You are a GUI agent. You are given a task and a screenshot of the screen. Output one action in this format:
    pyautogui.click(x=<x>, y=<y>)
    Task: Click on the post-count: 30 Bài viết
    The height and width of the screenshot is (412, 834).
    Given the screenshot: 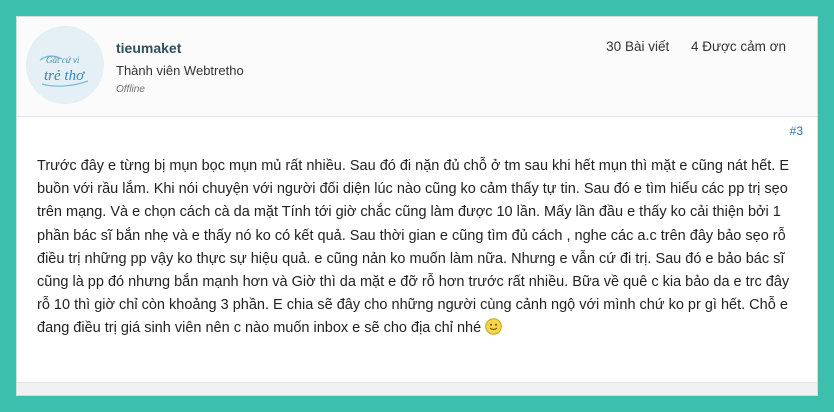 What is the action you would take?
    pyautogui.click(x=638, y=46)
    